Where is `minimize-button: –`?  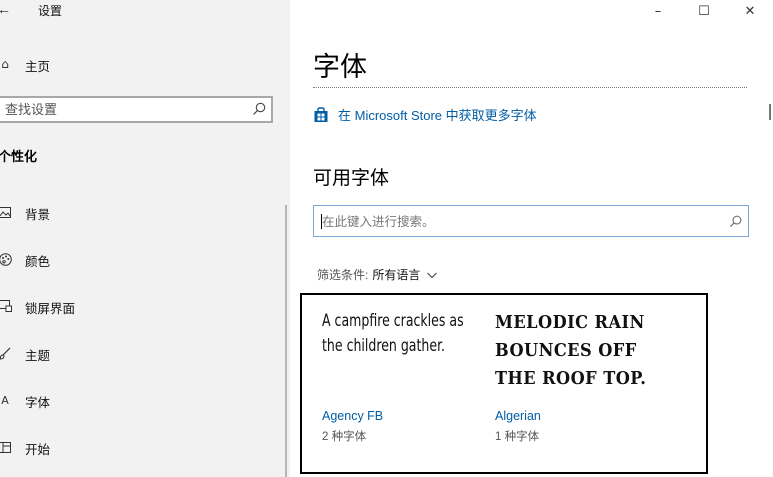
minimize-button: – is located at coordinates (658, 11).